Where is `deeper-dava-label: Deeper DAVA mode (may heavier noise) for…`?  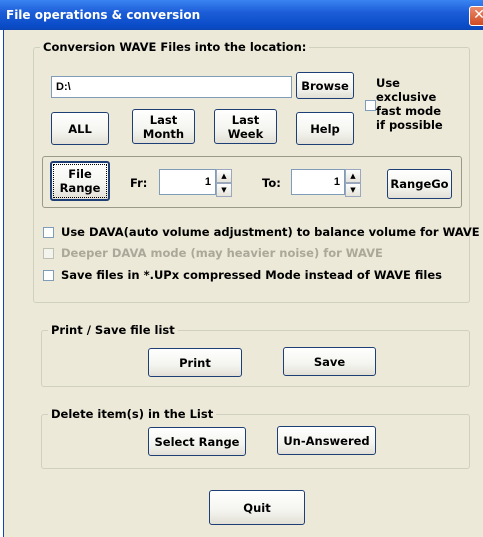 deeper-dava-label: Deeper DAVA mode (may heavier noise) for… is located at coordinates (222, 253).